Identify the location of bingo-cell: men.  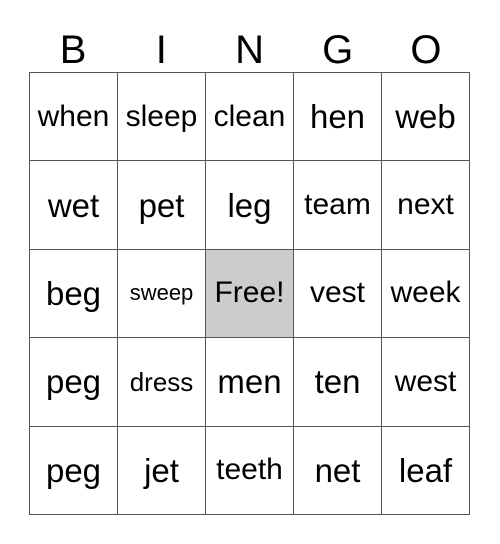
(250, 382).